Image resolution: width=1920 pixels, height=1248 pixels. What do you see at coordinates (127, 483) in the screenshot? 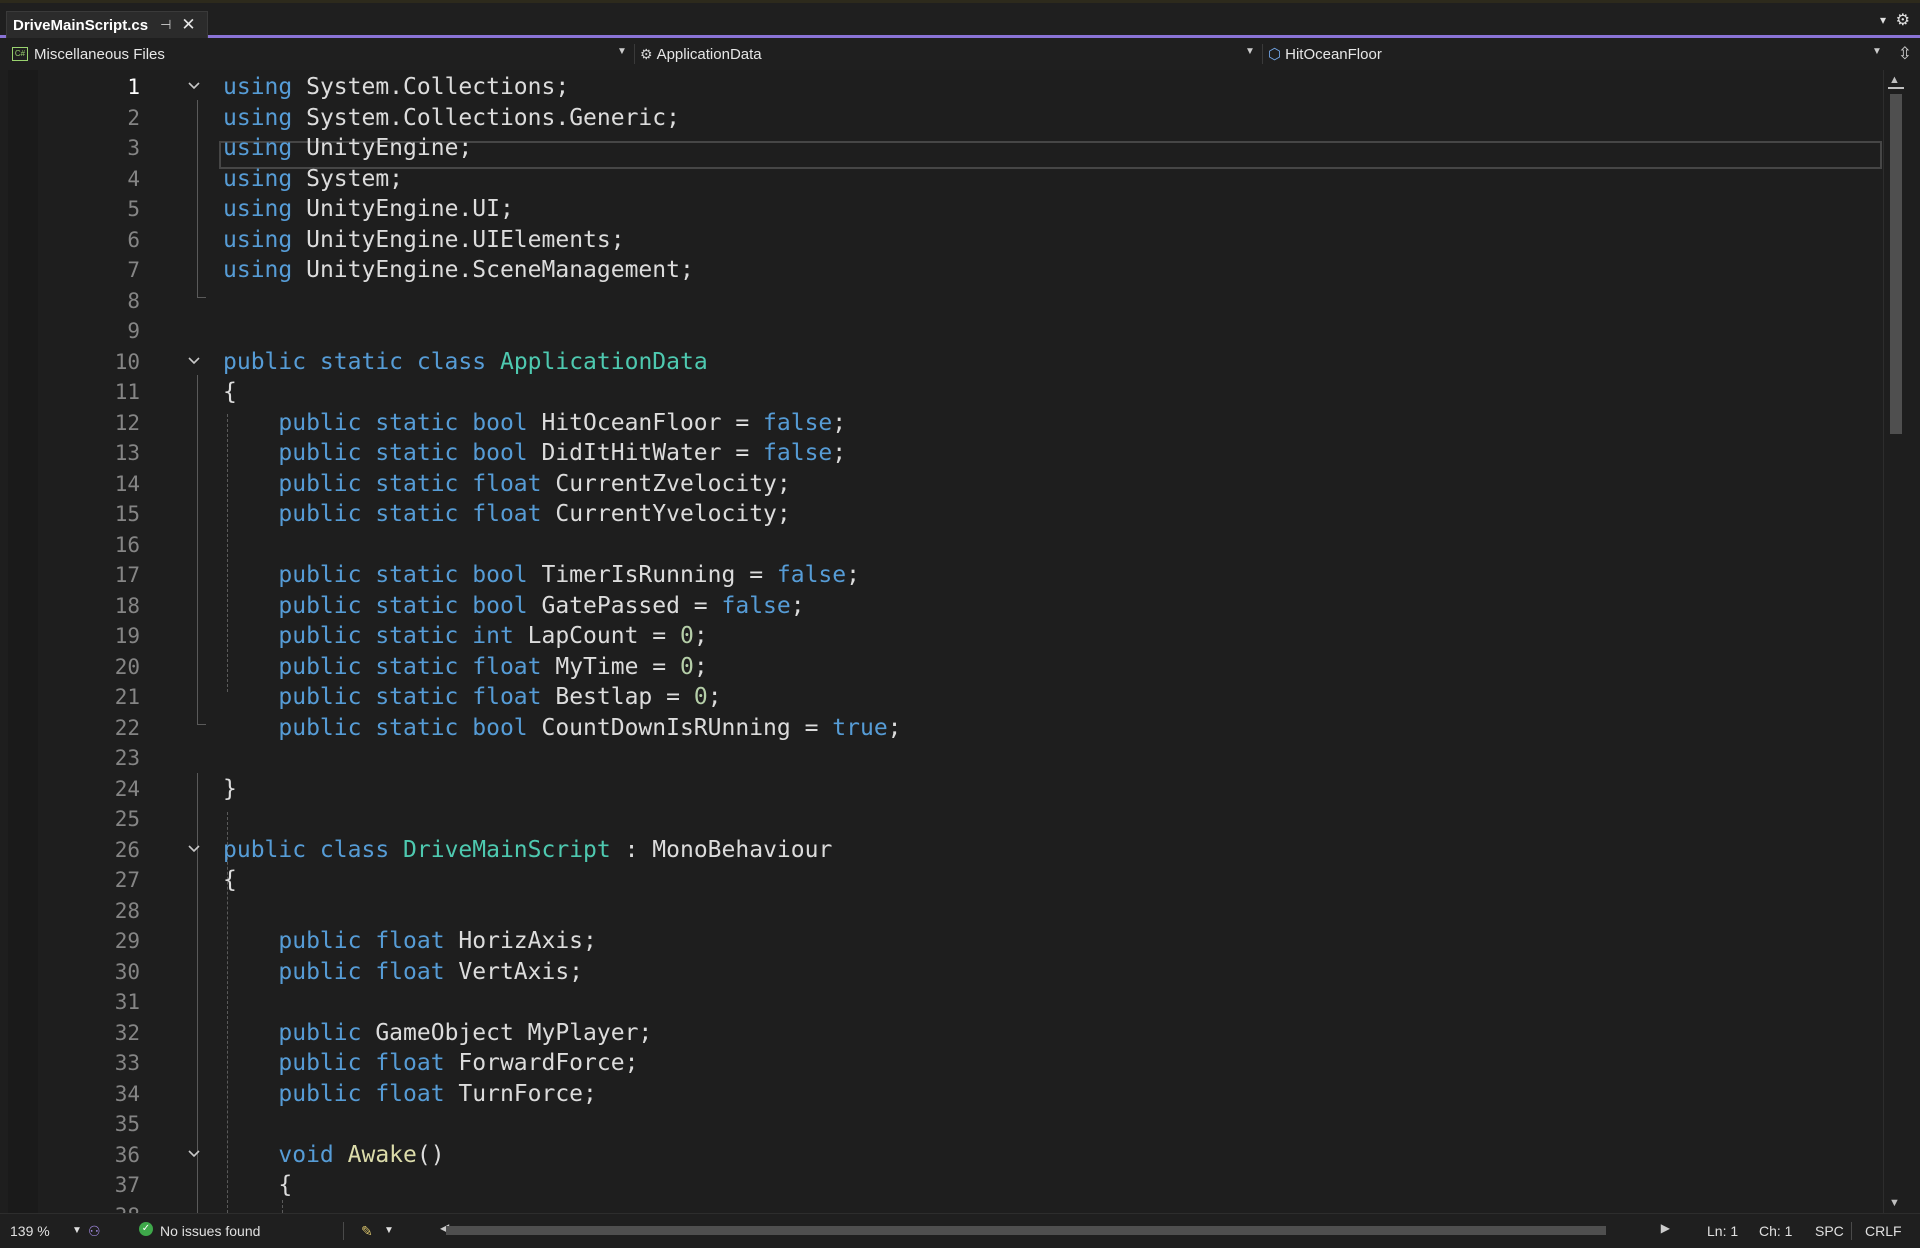
I see `line-number: 14` at bounding box center [127, 483].